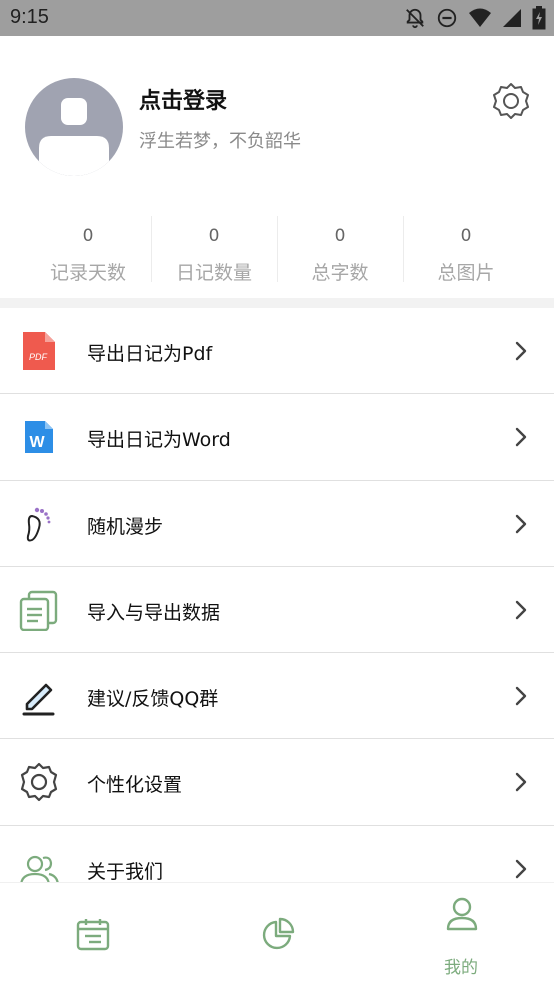 The width and height of the screenshot is (554, 985). Describe the element at coordinates (415, 18) in the screenshot. I see `notifications-off-icon` at that location.